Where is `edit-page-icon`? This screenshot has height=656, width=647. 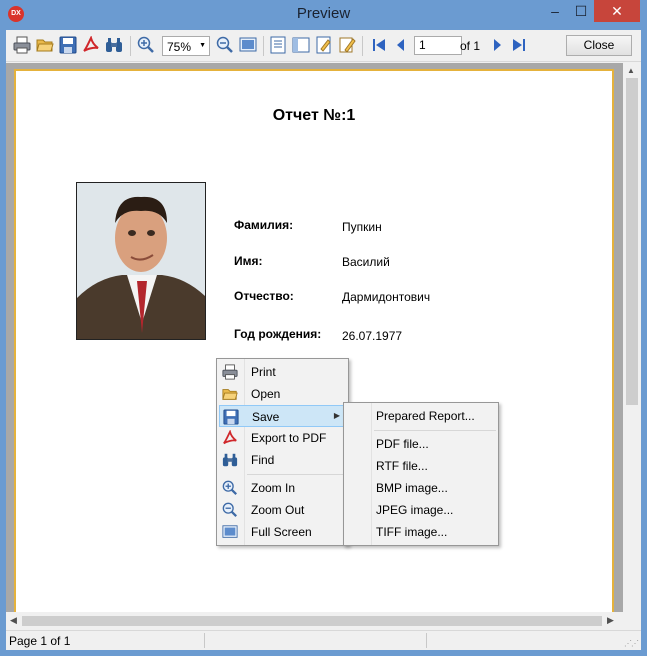
edit-page-icon is located at coordinates (324, 45).